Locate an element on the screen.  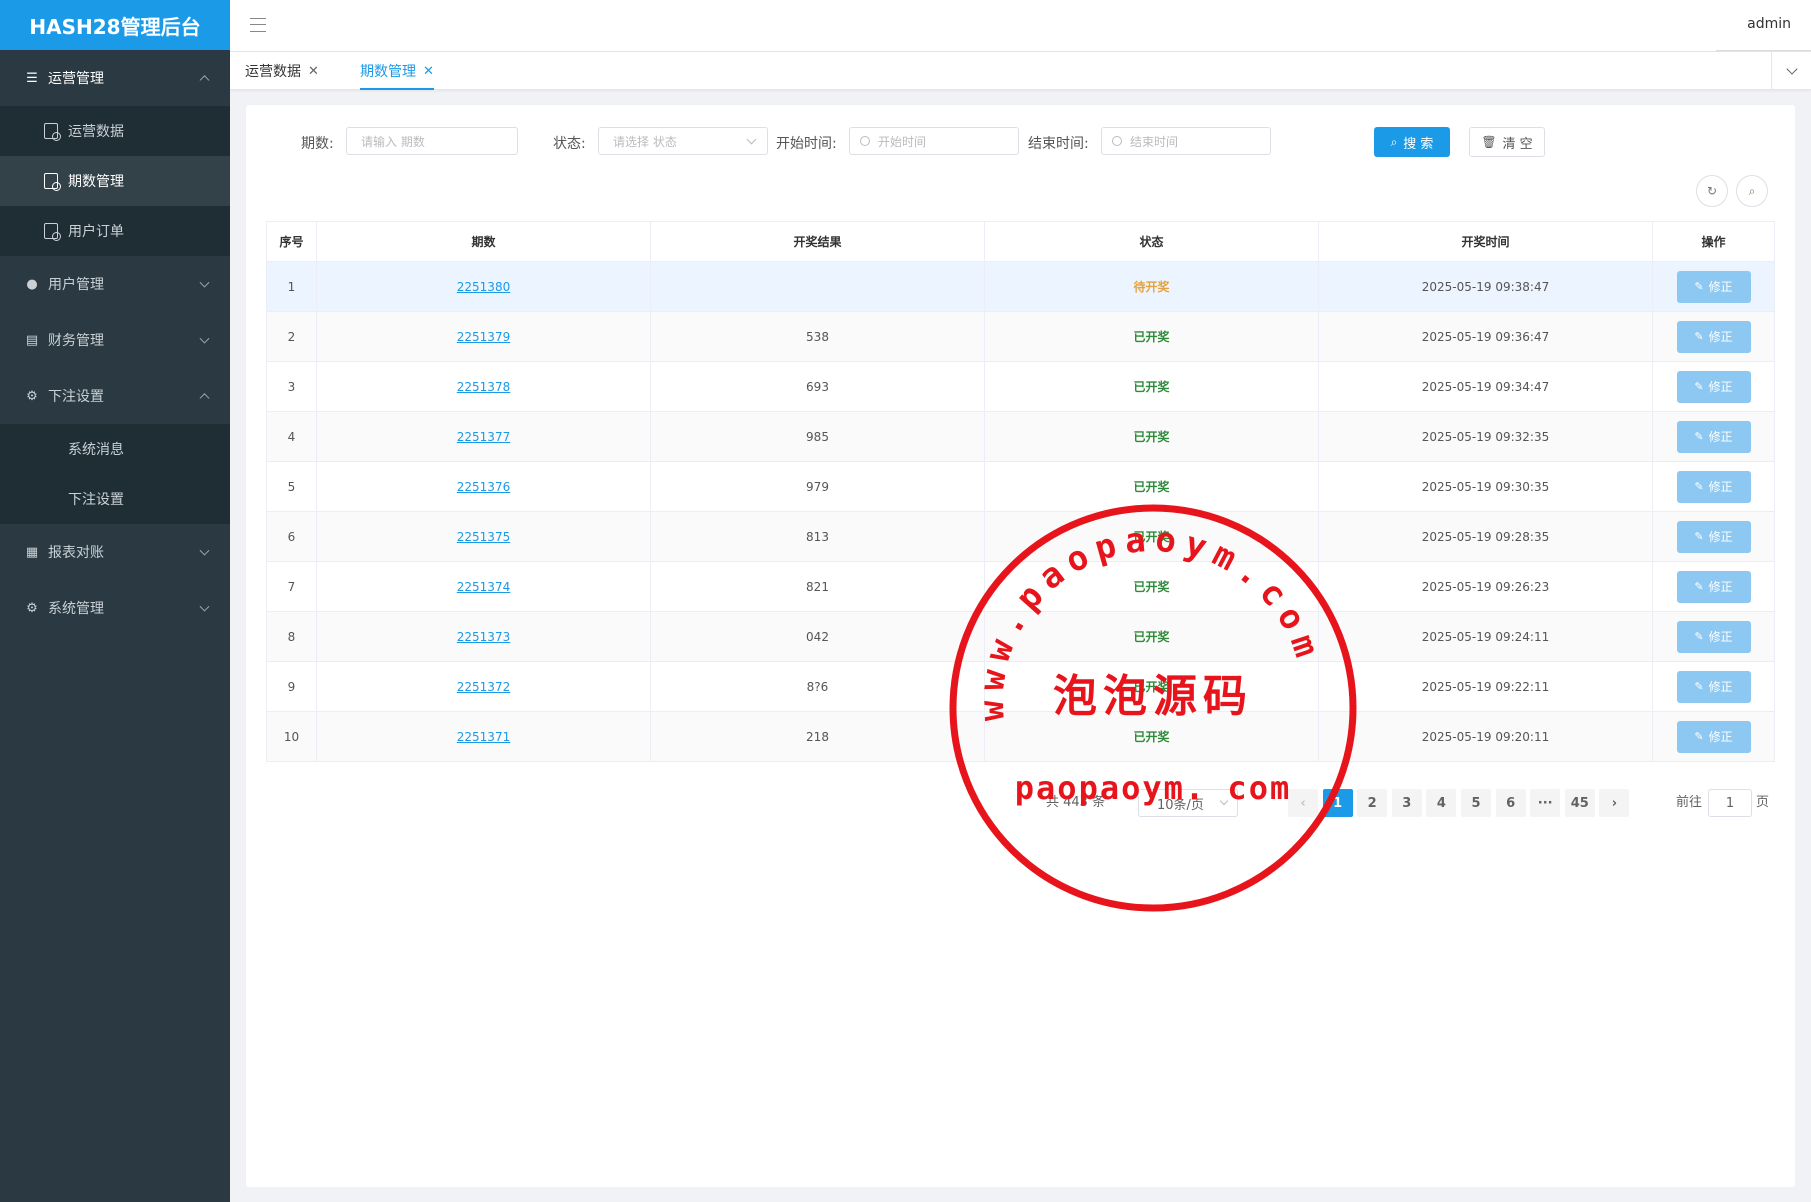
menu-bet-settings: ⚙ 下注设置 is located at coordinates (115, 396).